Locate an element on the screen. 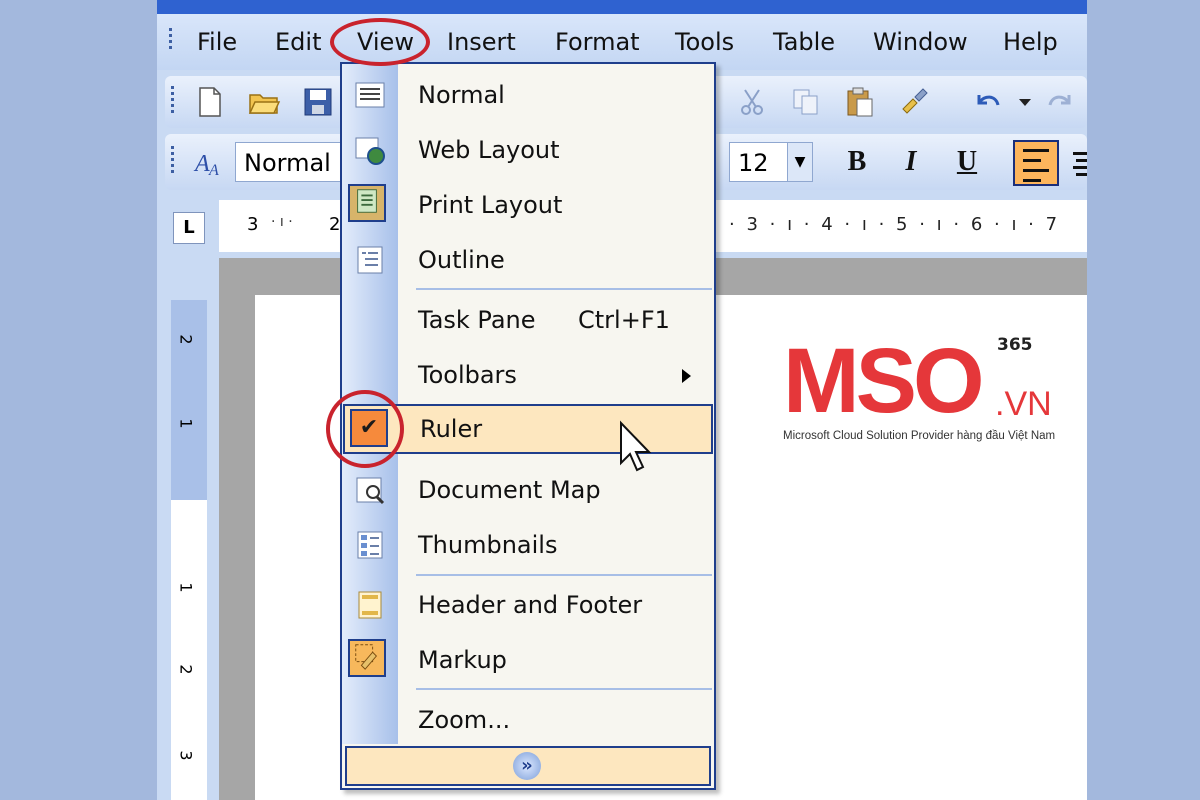 The height and width of the screenshot is (800, 1200). ruler-label: 7 is located at coordinates (1053, 224).